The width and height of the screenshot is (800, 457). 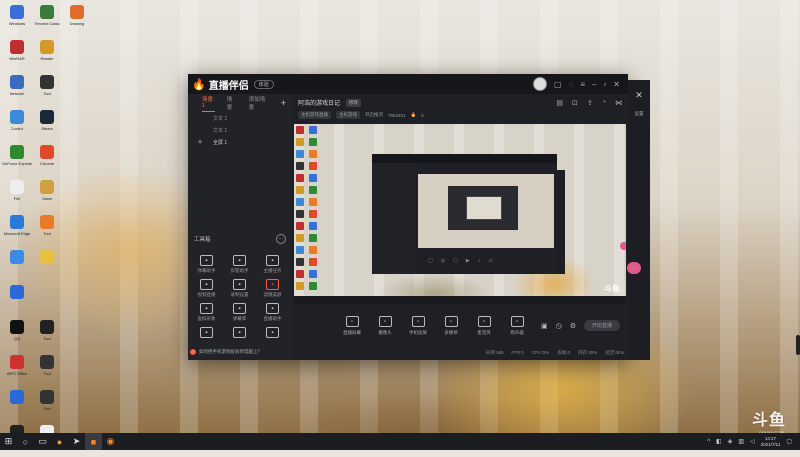 What do you see at coordinates (239, 264) in the screenshot?
I see `tool-user: ▪ 房管助手` at bounding box center [239, 264].